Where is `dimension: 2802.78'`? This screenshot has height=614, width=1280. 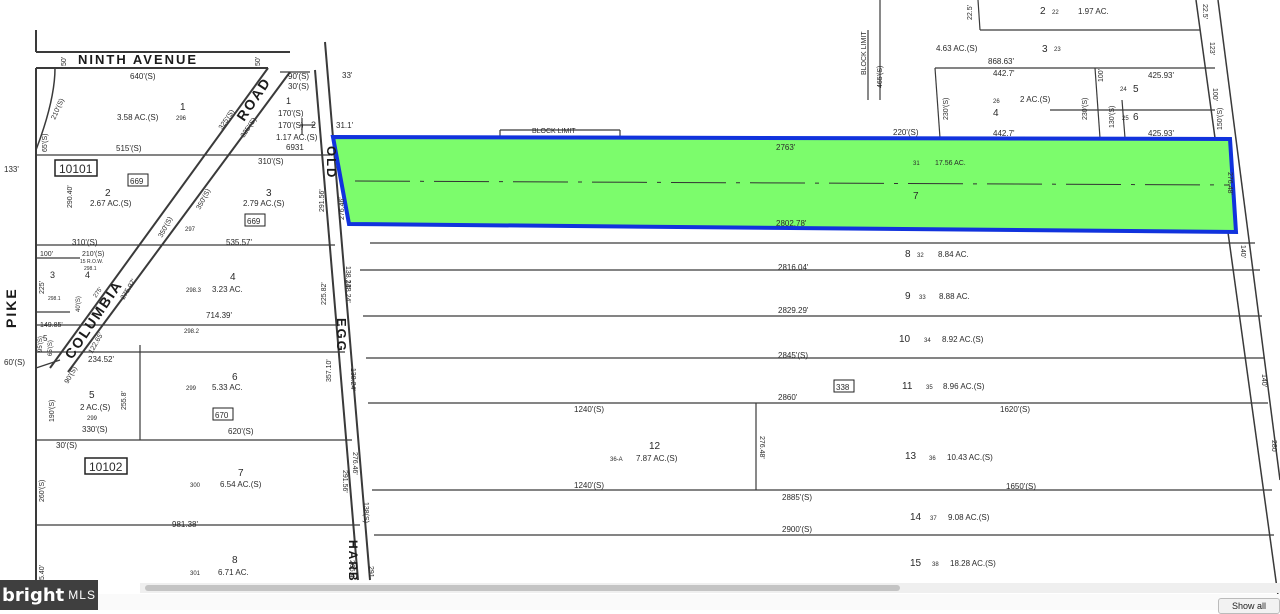
dimension: 2802.78' is located at coordinates (791, 223).